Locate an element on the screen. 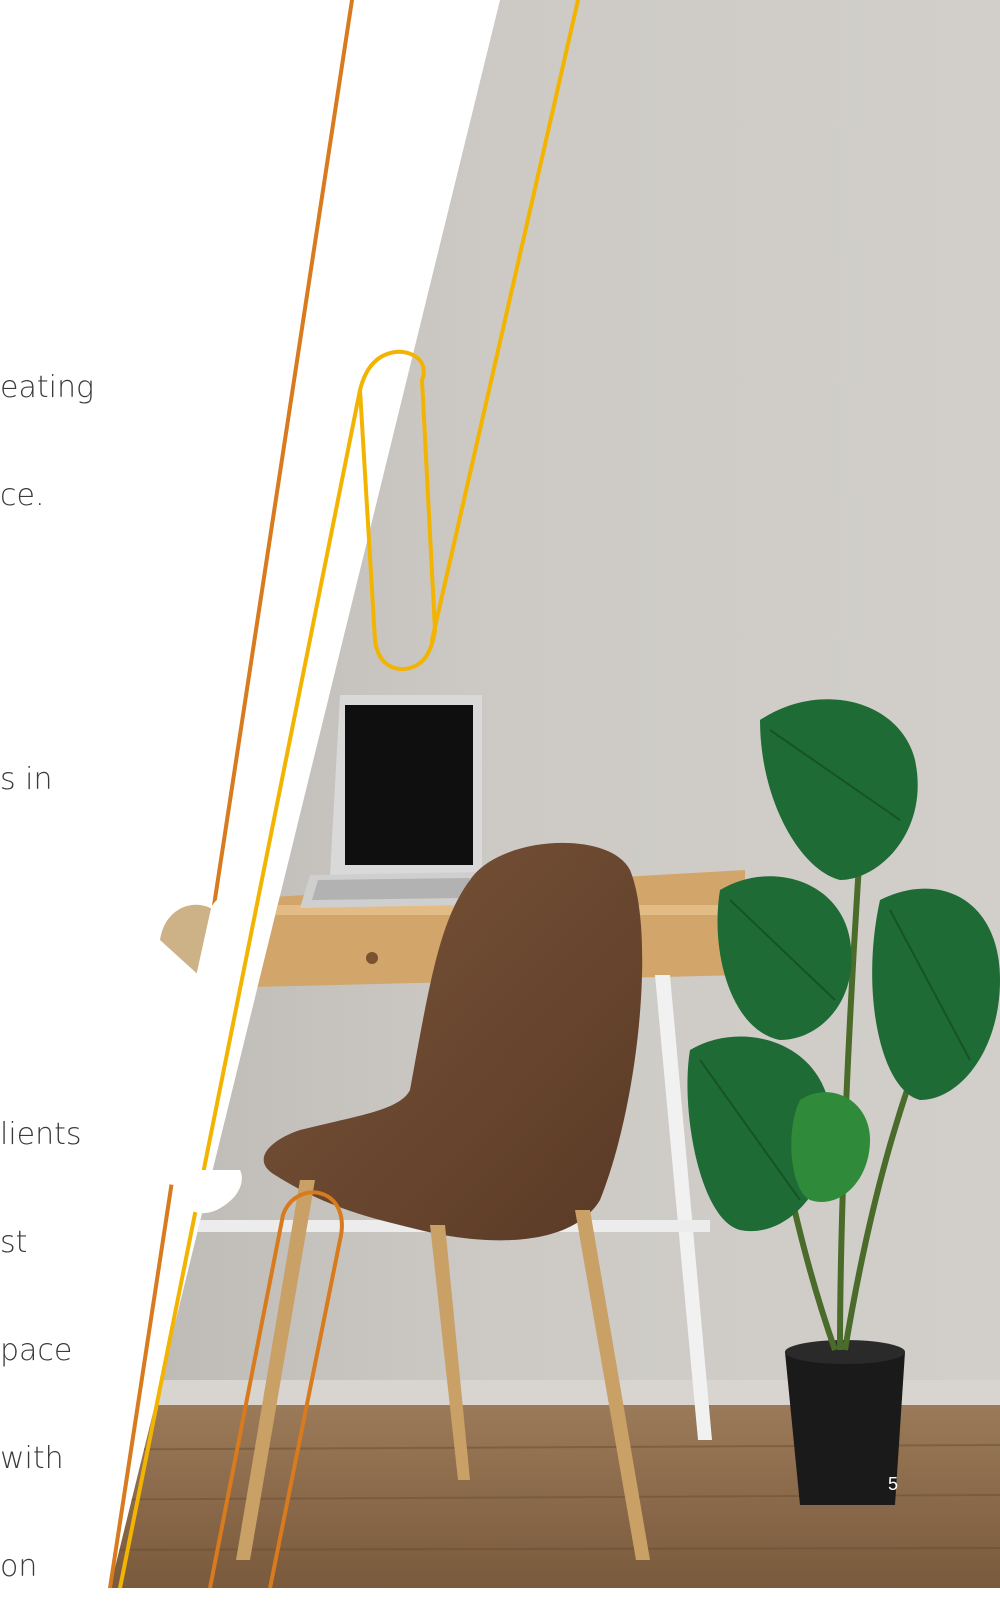 The width and height of the screenshot is (1000, 1621). text-block-3: lients st pace with on is located at coordinates (41, 1333).